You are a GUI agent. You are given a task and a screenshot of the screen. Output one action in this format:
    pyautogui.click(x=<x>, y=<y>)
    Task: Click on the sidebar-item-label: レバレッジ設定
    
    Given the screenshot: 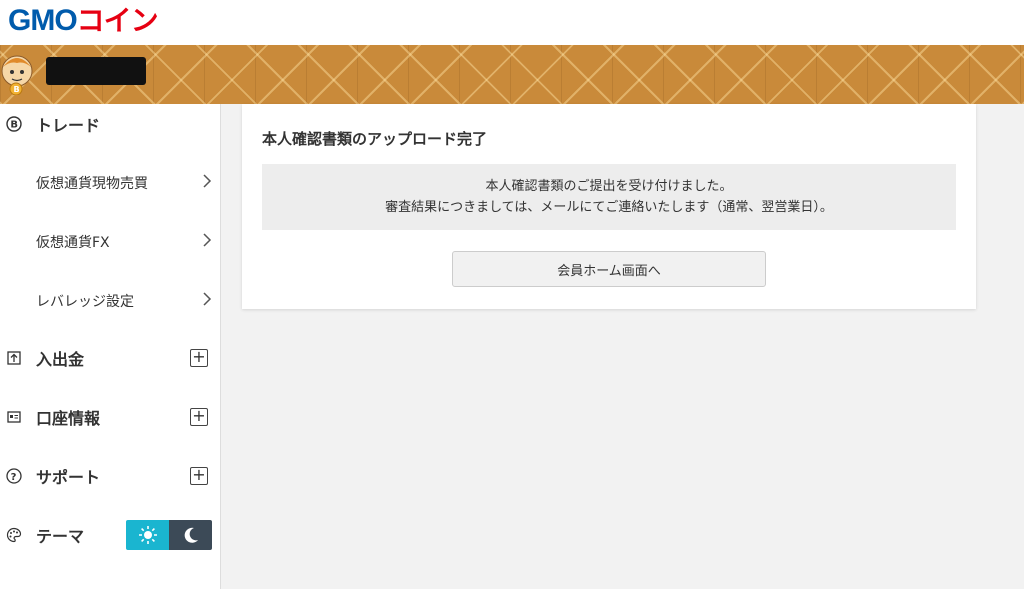 What is the action you would take?
    pyautogui.click(x=85, y=302)
    